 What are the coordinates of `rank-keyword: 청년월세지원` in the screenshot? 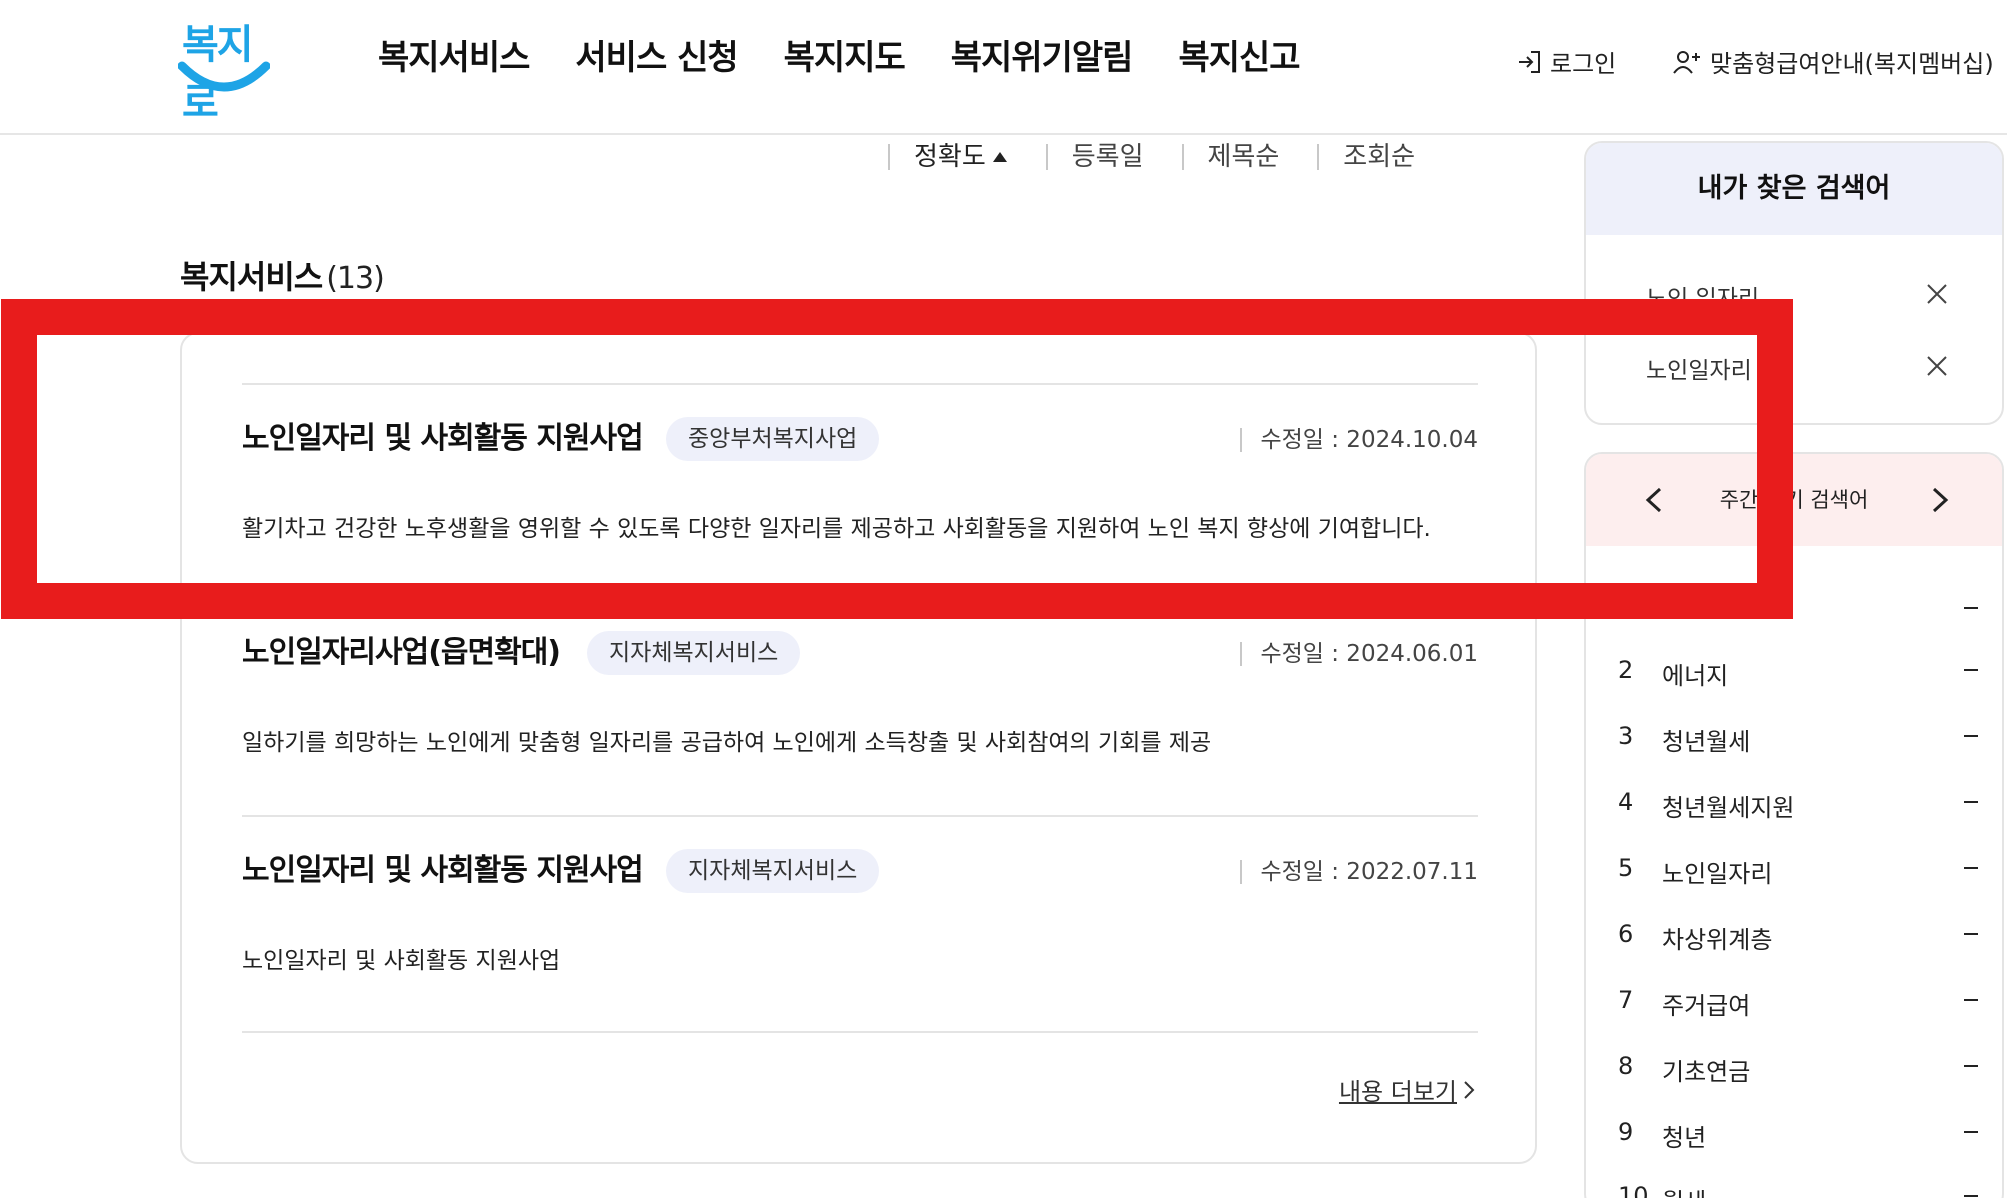 It's located at (1728, 808).